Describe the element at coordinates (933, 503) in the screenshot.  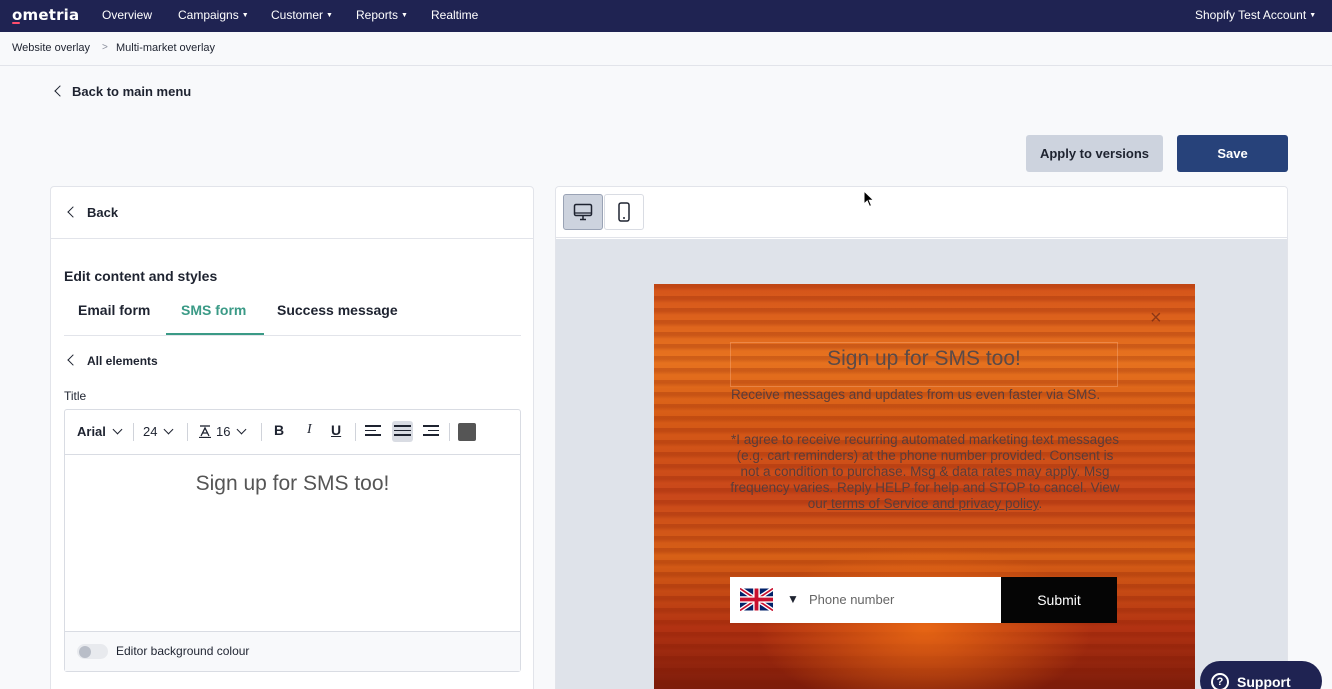
I see `terms-link: terms of Service and privacy policy` at that location.